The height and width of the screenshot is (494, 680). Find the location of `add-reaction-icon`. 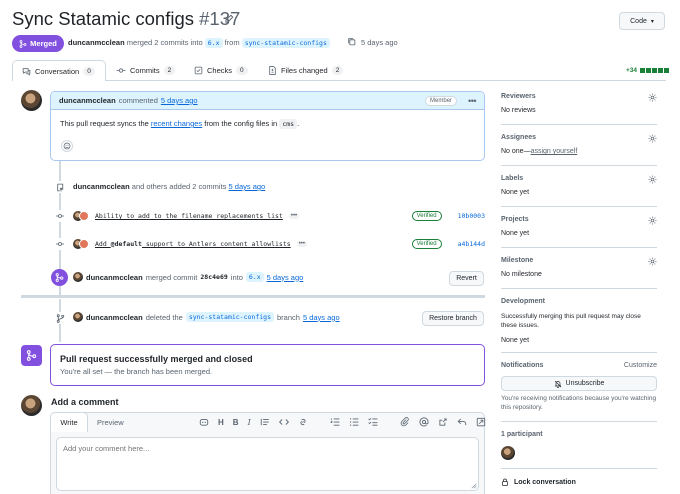

add-reaction-icon is located at coordinates (67, 146).